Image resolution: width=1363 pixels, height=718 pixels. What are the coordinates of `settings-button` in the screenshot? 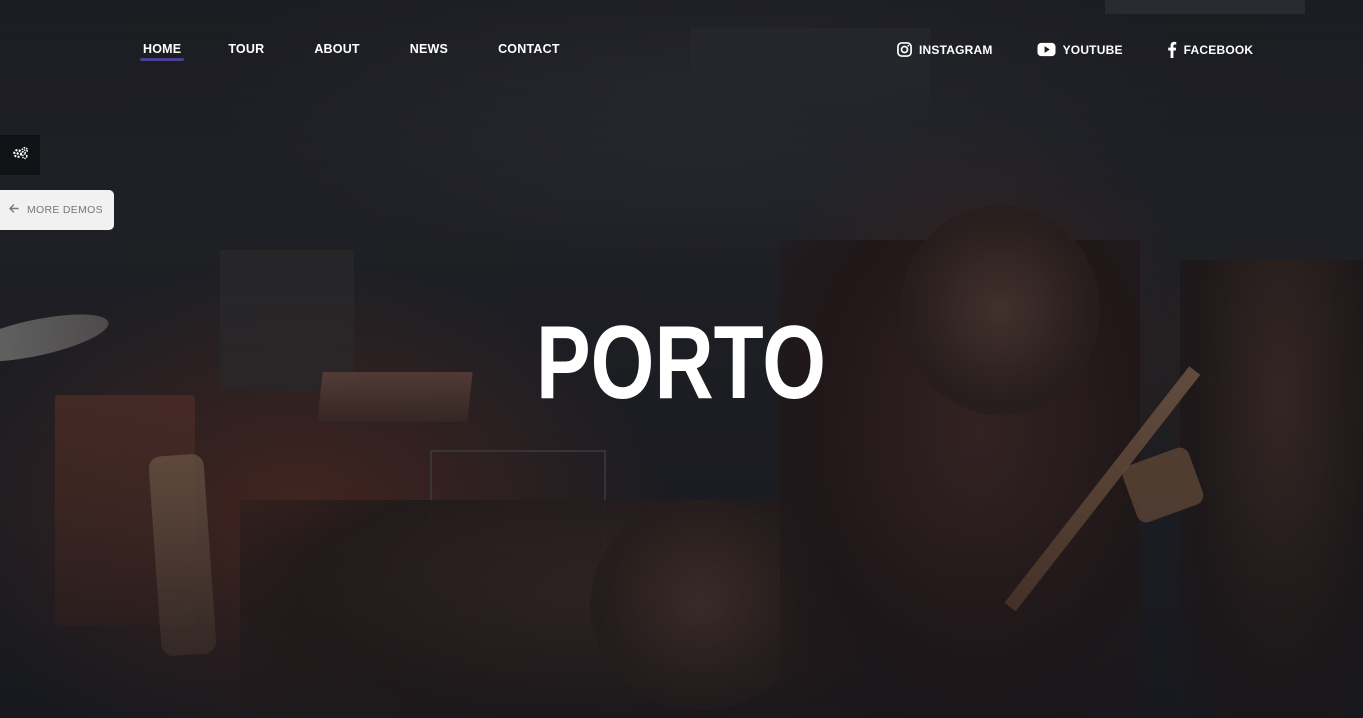 It's located at (20, 155).